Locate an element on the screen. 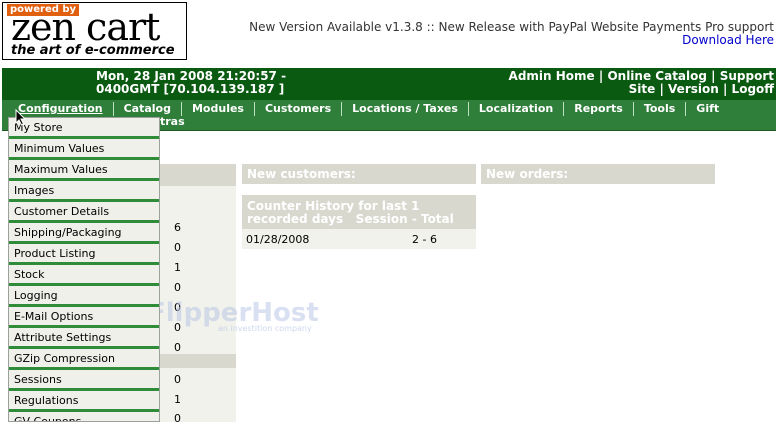 This screenshot has width=776, height=425. menu-item-sessions: Sessions is located at coordinates (84, 380).